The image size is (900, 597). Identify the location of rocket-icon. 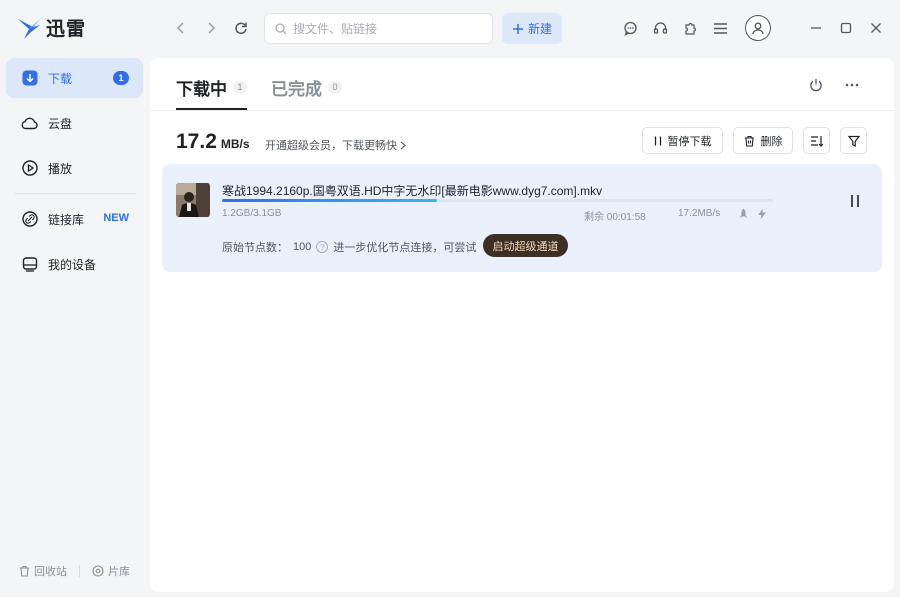
(743, 214).